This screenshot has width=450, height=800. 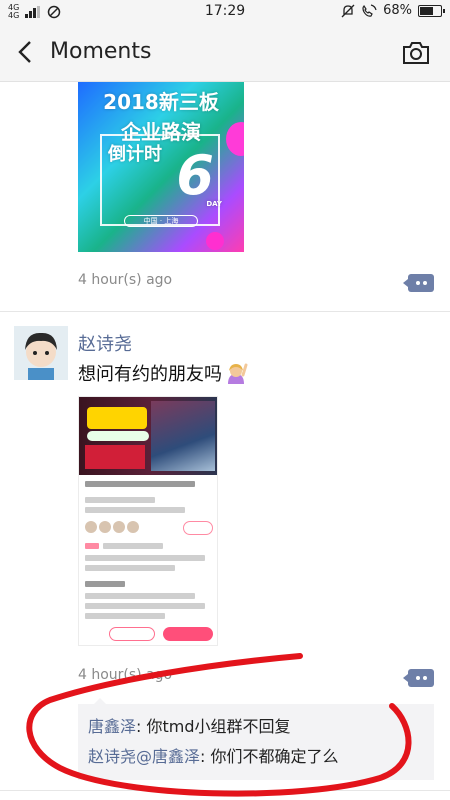 What do you see at coordinates (225, 53) in the screenshot?
I see `nav-bar: Moments` at bounding box center [225, 53].